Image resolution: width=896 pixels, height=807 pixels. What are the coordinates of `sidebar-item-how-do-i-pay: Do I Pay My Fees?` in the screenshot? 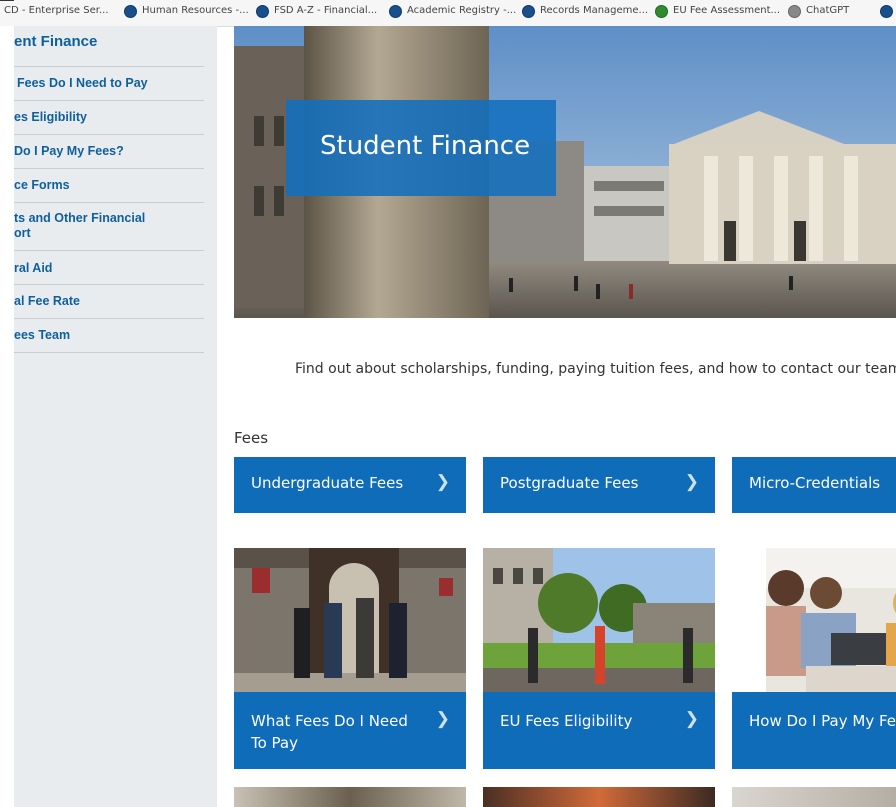 It's located at (109, 151).